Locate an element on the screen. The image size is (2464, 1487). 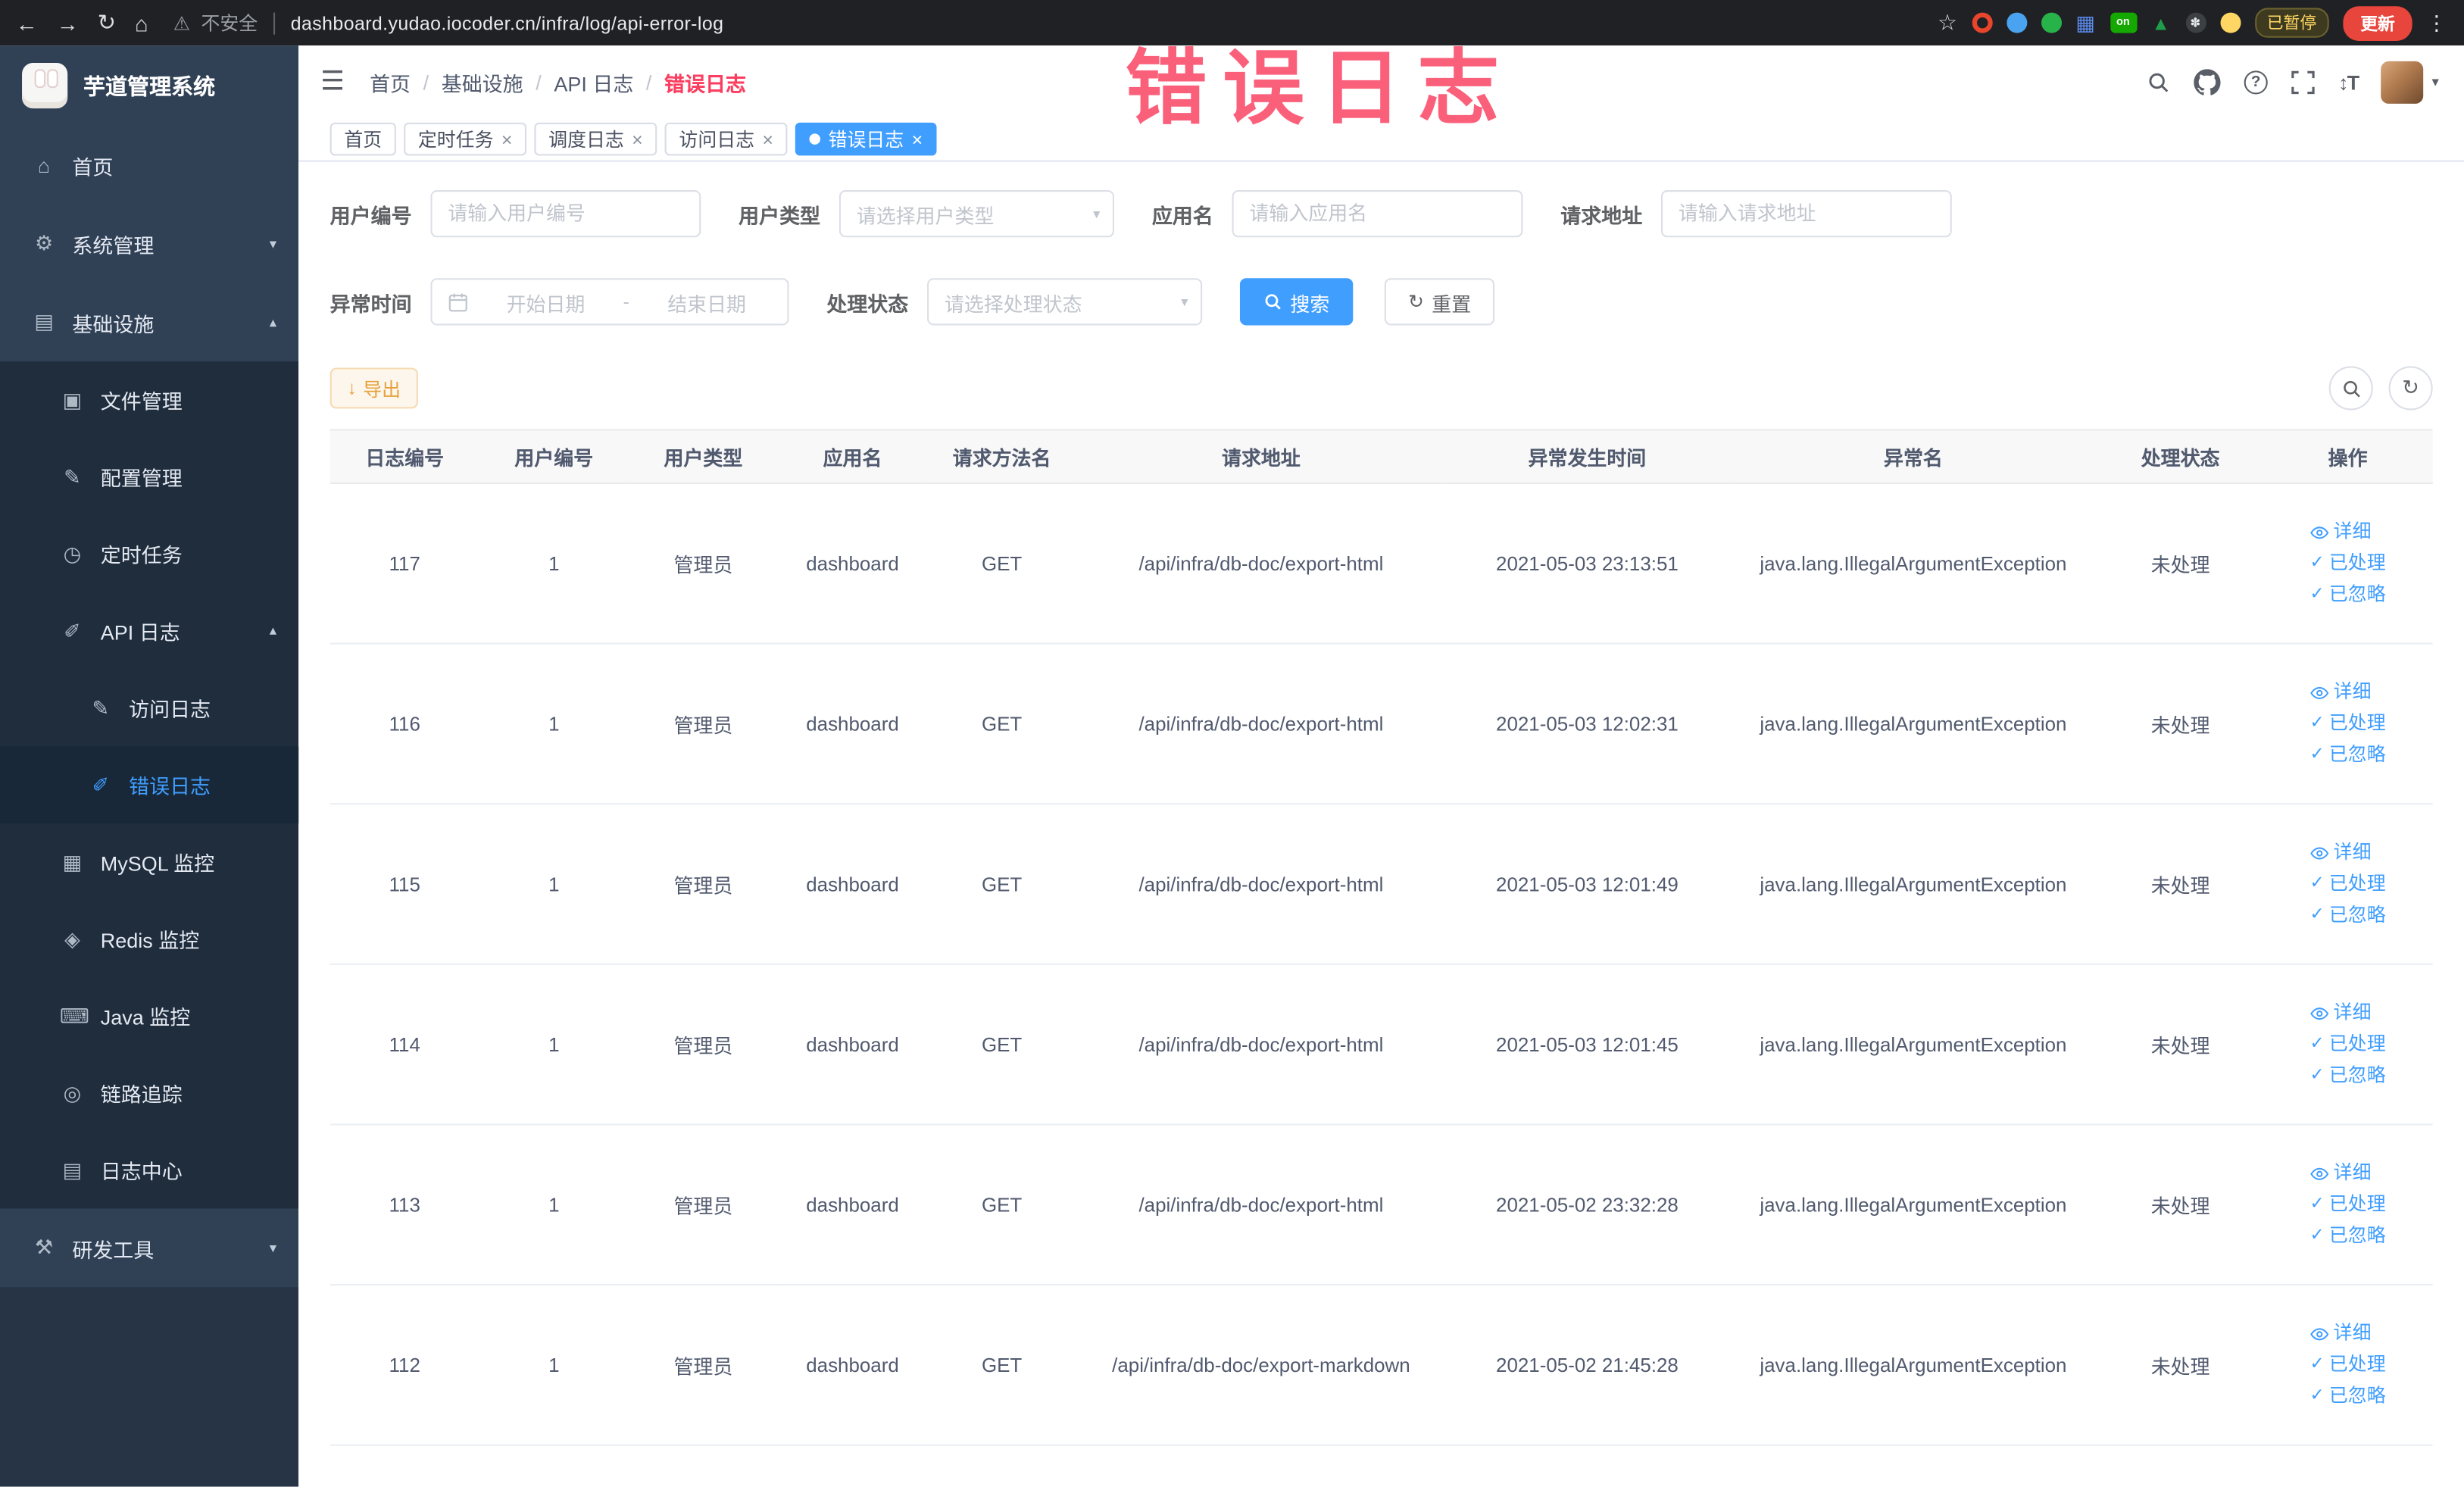
reset-button: ↻ 重置 is located at coordinates (1439, 302).